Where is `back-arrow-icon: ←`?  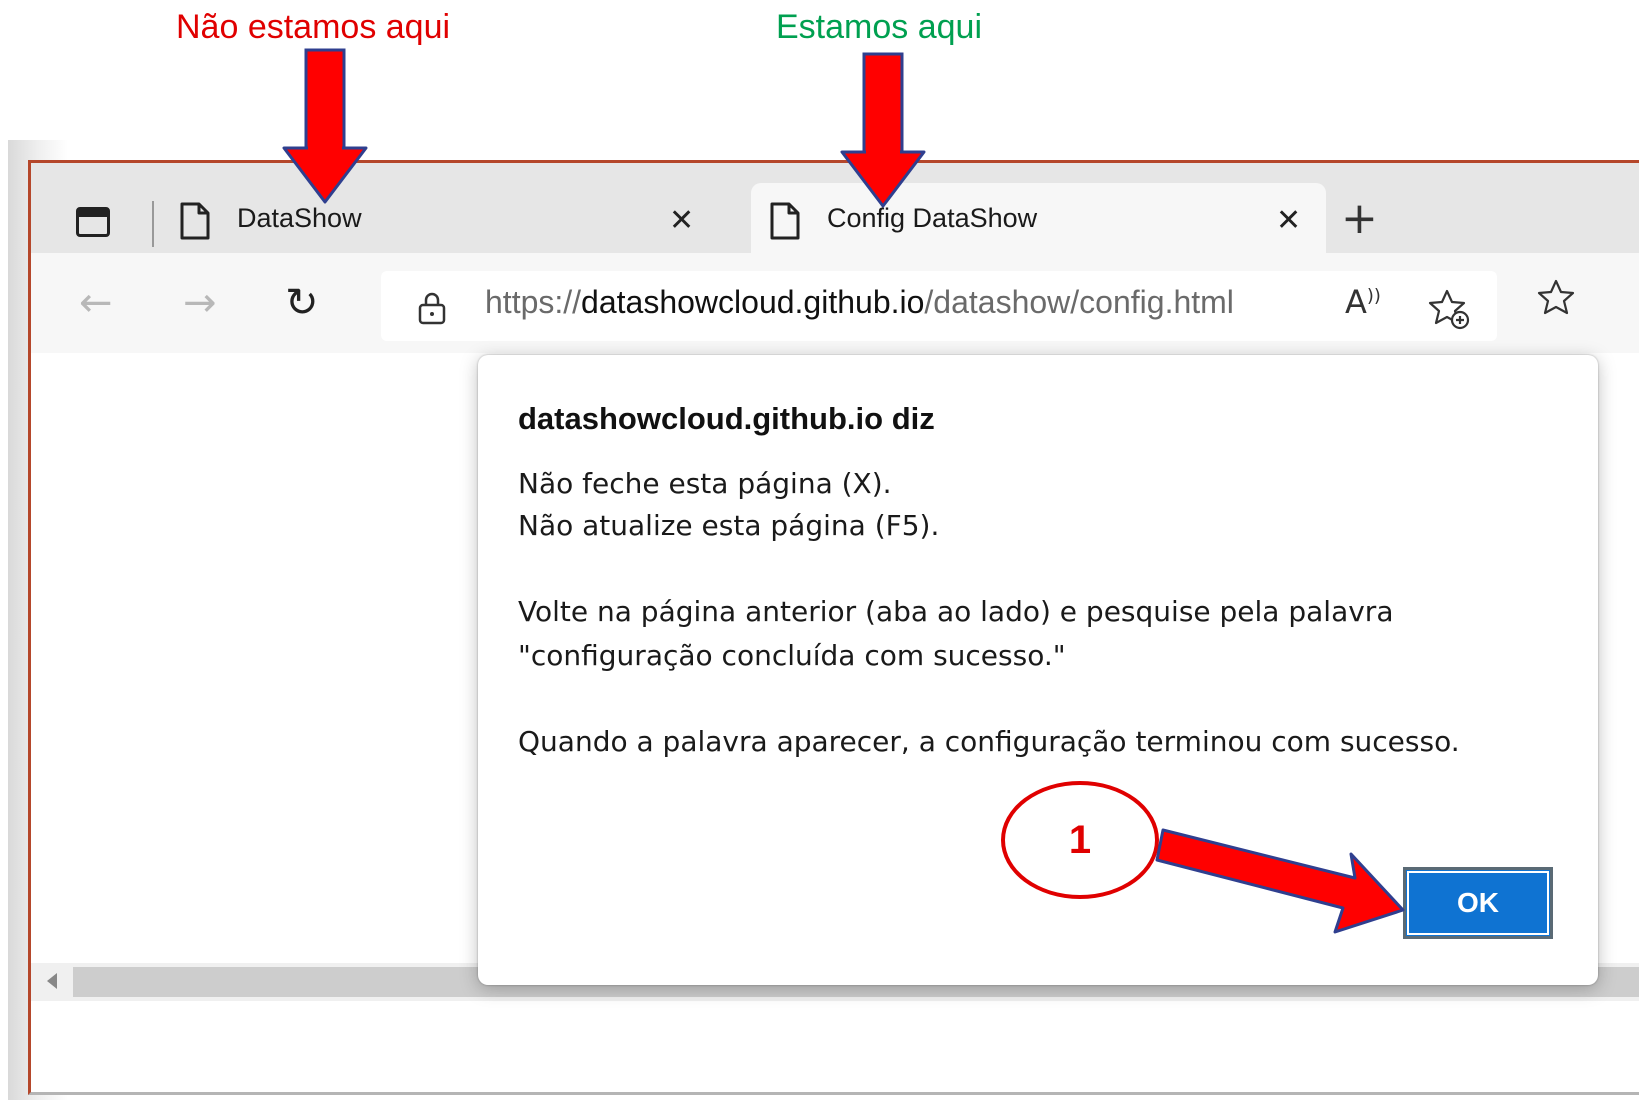
back-arrow-icon: ← is located at coordinates (96, 303).